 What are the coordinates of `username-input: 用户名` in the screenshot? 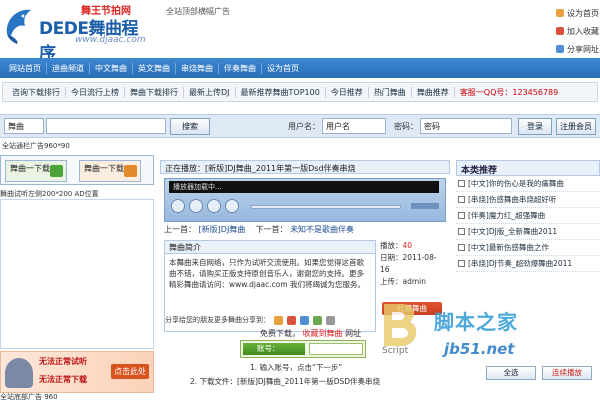 It's located at (354, 126).